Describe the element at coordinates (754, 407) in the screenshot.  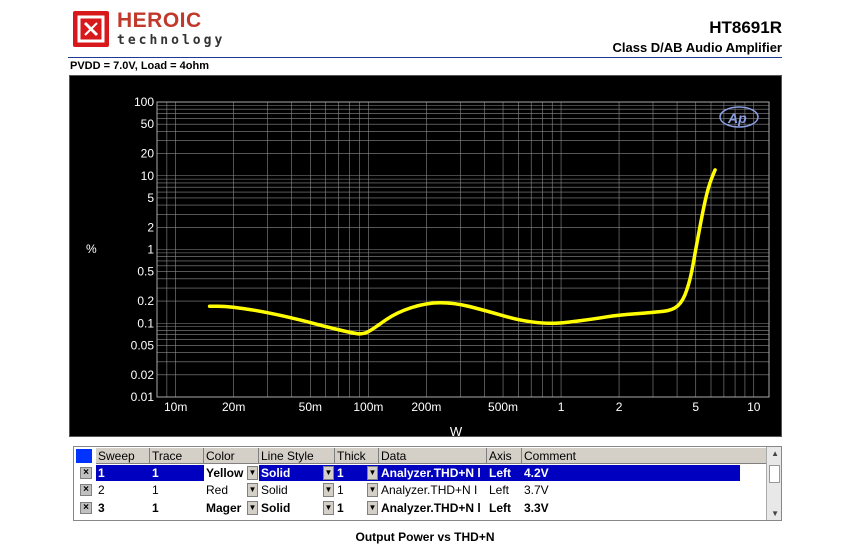
I see `x-tick-label: 10` at that location.